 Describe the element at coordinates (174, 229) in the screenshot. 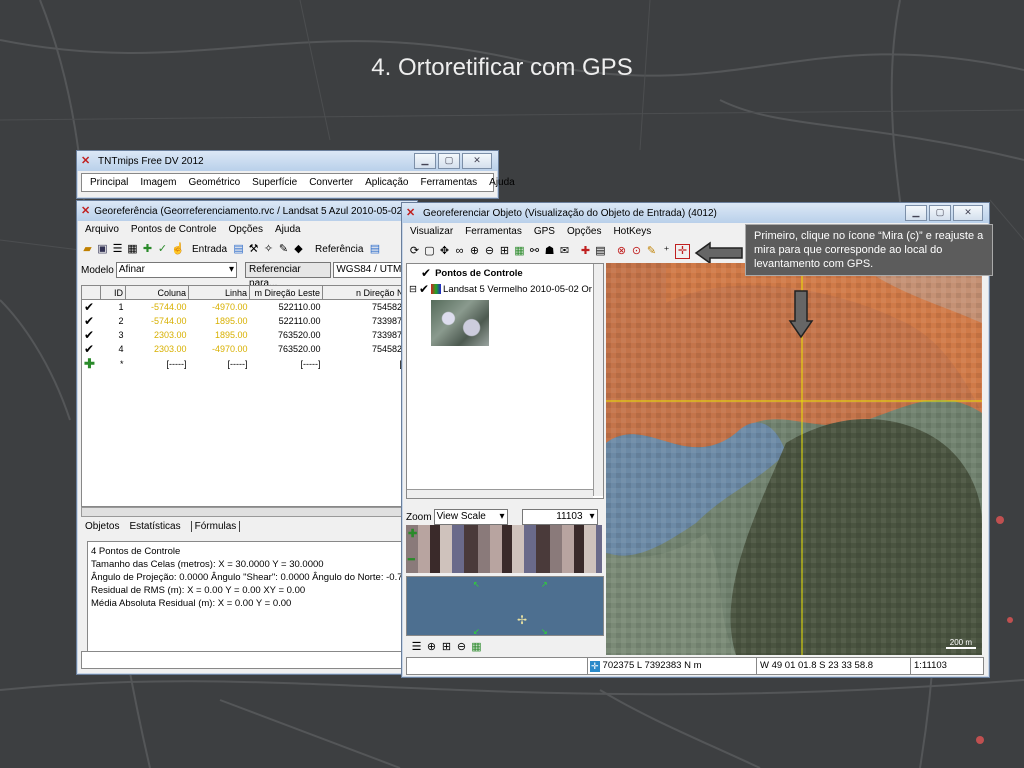

I see `menu-pontos-controle: Pontos de Controle` at that location.